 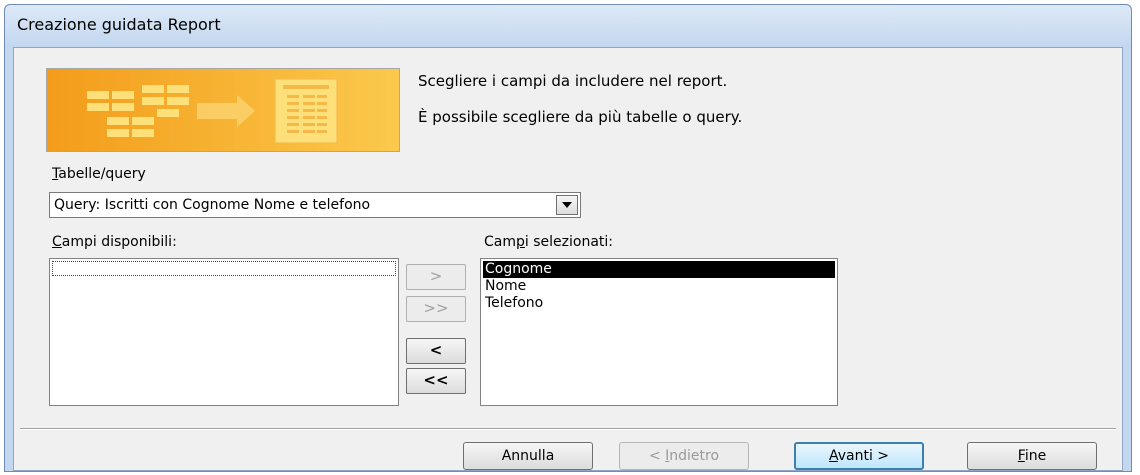 I want to click on tables-query-label: Tabelle/query, so click(x=99, y=174).